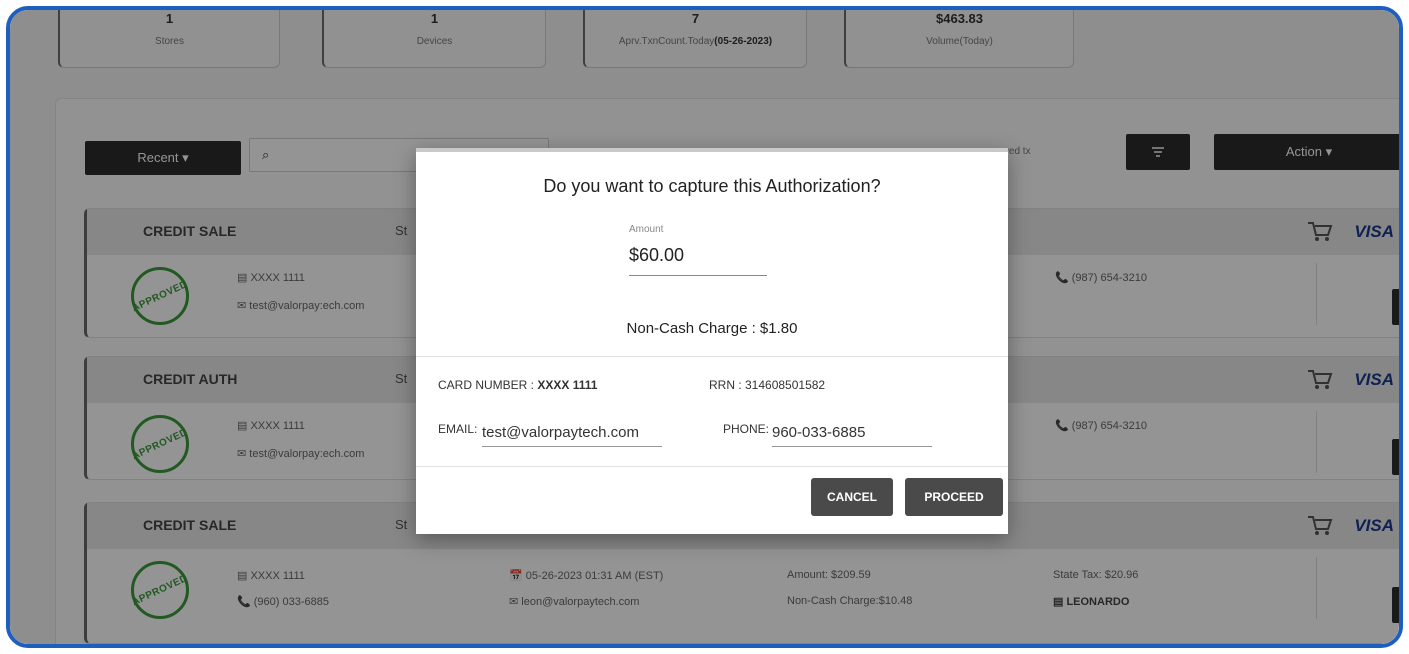 The height and width of the screenshot is (654, 1409). I want to click on phone-underline, so click(852, 446).